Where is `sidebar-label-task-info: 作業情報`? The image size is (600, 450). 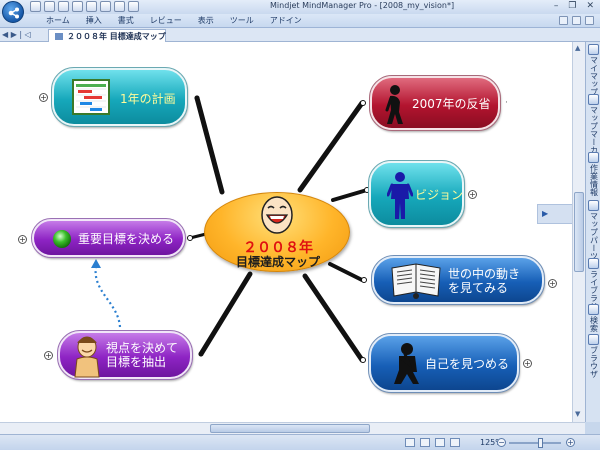 sidebar-label-task-info: 作業情報 is located at coordinates (594, 180).